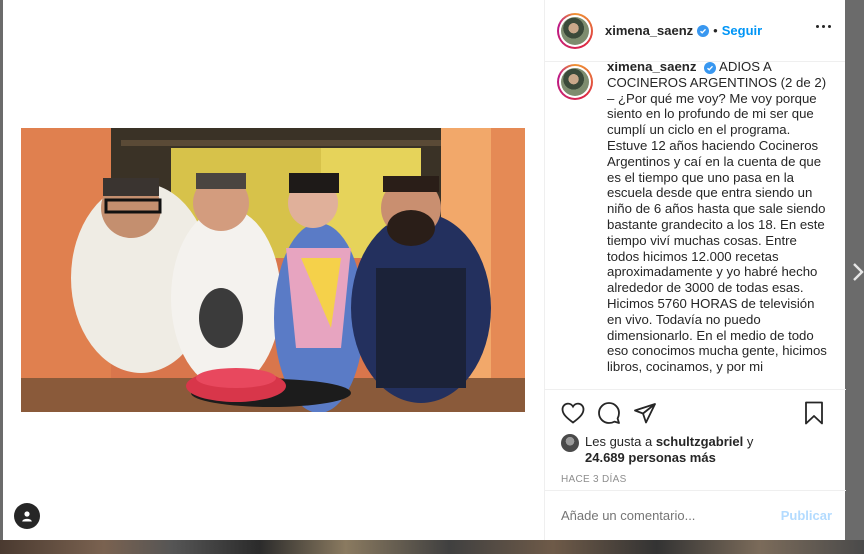  I want to click on follow-button: Seguir, so click(742, 30).